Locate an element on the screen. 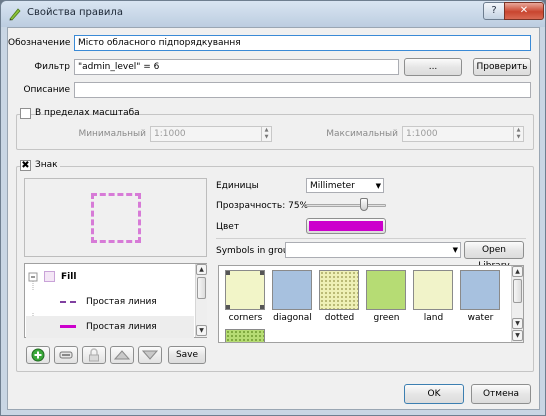 The image size is (546, 416). ok-button: OK is located at coordinates (434, 394).